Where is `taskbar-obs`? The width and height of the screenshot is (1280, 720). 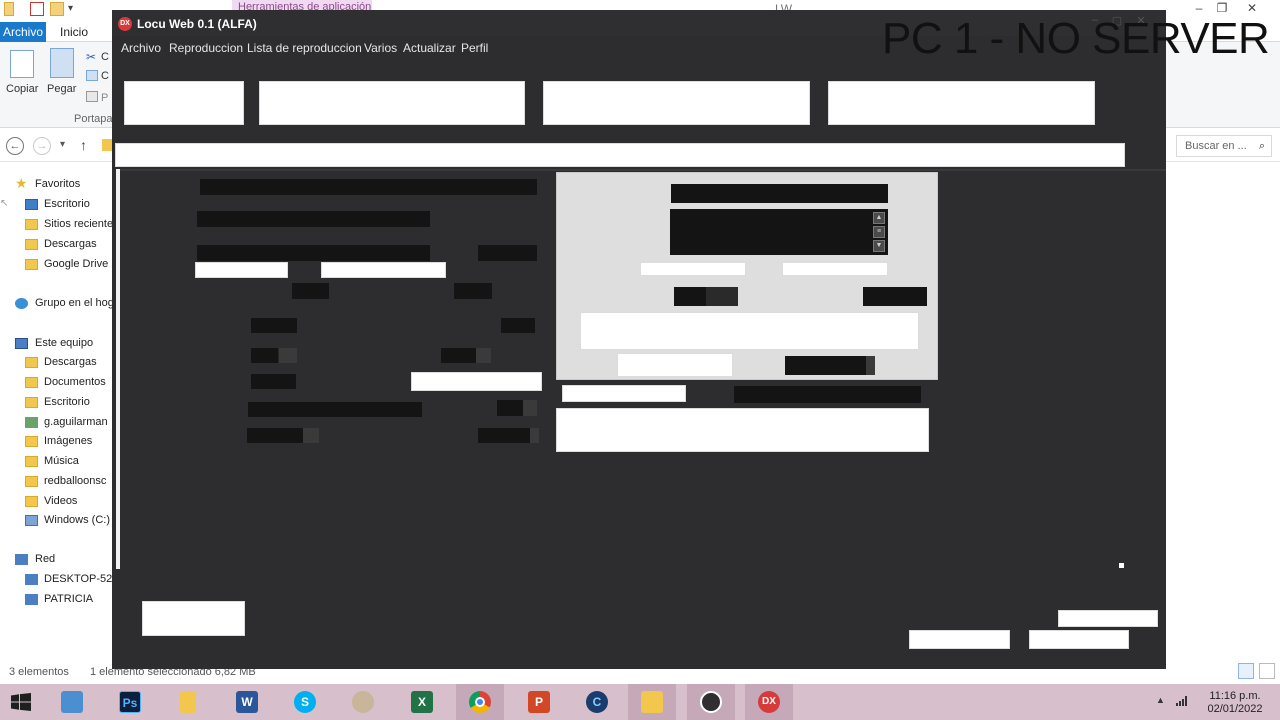
taskbar-obs is located at coordinates (711, 702).